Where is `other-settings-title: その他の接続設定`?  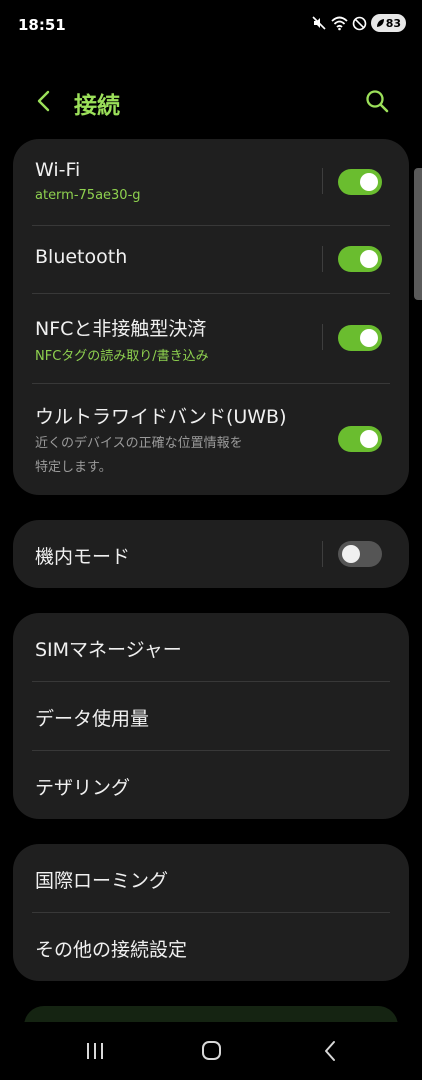 other-settings-title: その他の接続設定 is located at coordinates (111, 950).